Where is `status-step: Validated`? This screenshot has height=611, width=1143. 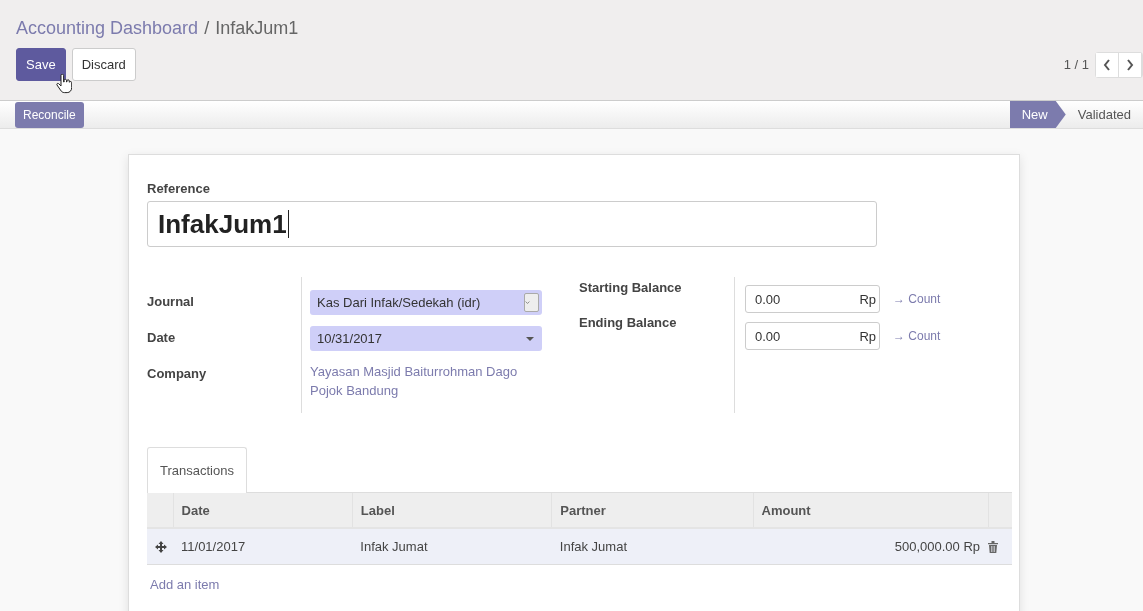
status-step: Validated is located at coordinates (1104, 114).